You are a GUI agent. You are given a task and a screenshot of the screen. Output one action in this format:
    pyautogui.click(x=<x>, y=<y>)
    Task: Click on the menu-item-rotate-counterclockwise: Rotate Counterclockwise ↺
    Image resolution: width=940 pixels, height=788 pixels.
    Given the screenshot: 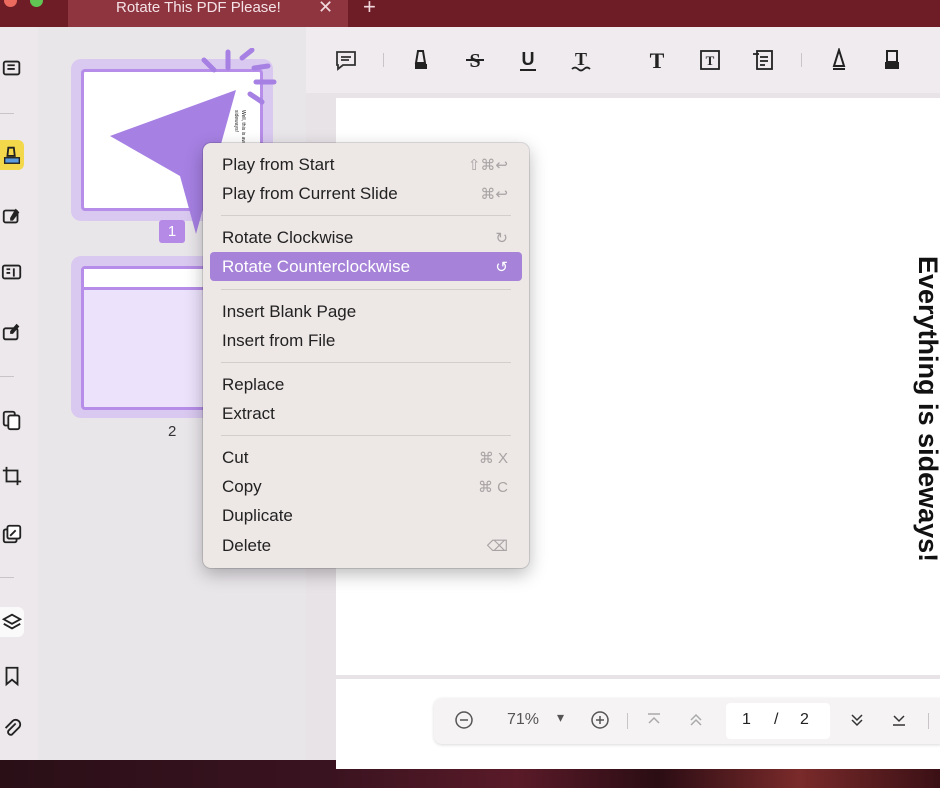 What is the action you would take?
    pyautogui.click(x=366, y=266)
    